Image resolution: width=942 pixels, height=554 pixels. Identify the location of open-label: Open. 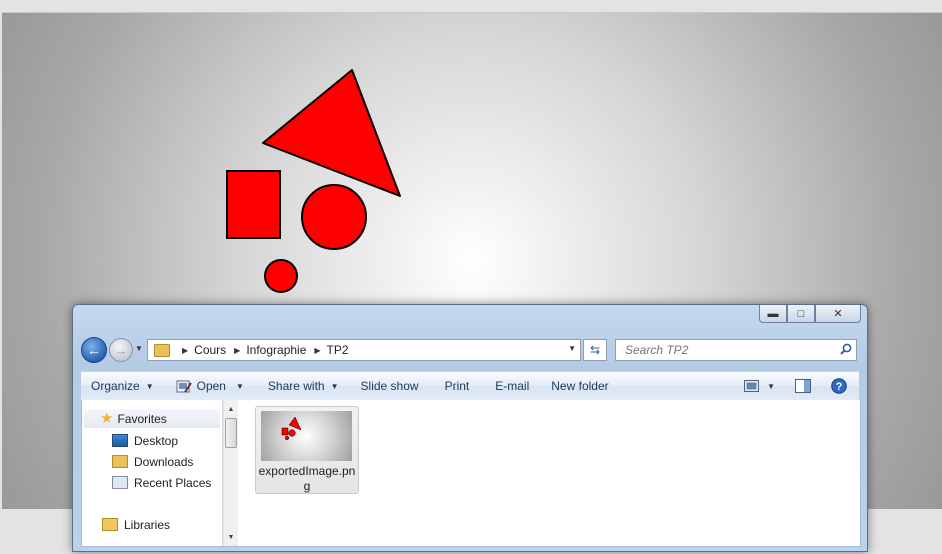
(211, 386).